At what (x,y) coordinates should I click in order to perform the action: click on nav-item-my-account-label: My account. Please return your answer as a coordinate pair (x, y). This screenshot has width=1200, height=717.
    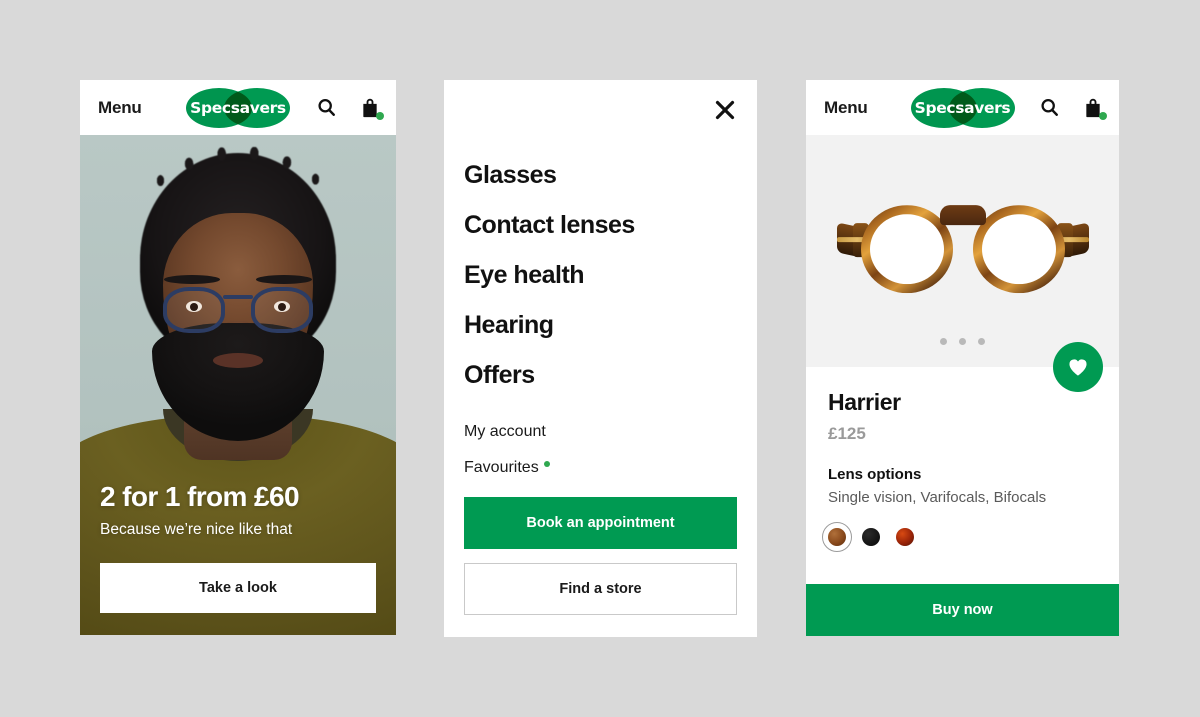
    Looking at the image, I should click on (505, 431).